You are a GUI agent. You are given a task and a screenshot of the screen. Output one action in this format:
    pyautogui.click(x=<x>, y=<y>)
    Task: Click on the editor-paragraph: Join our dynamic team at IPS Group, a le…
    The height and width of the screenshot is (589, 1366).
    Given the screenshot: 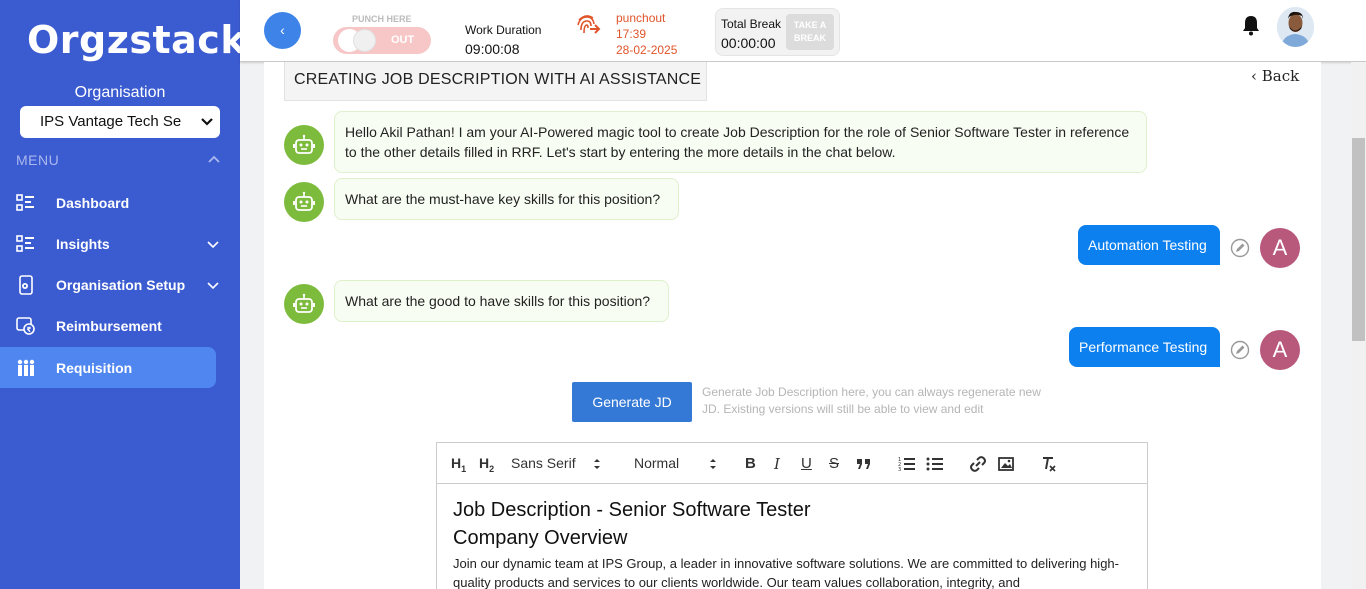 What is the action you would take?
    pyautogui.click(x=793, y=571)
    